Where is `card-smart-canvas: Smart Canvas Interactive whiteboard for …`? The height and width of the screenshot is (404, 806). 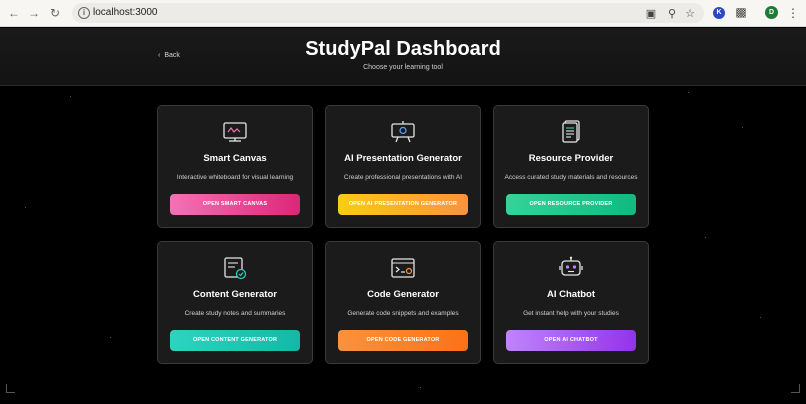
card-smart-canvas: Smart Canvas Interactive whiteboard for … is located at coordinates (235, 166).